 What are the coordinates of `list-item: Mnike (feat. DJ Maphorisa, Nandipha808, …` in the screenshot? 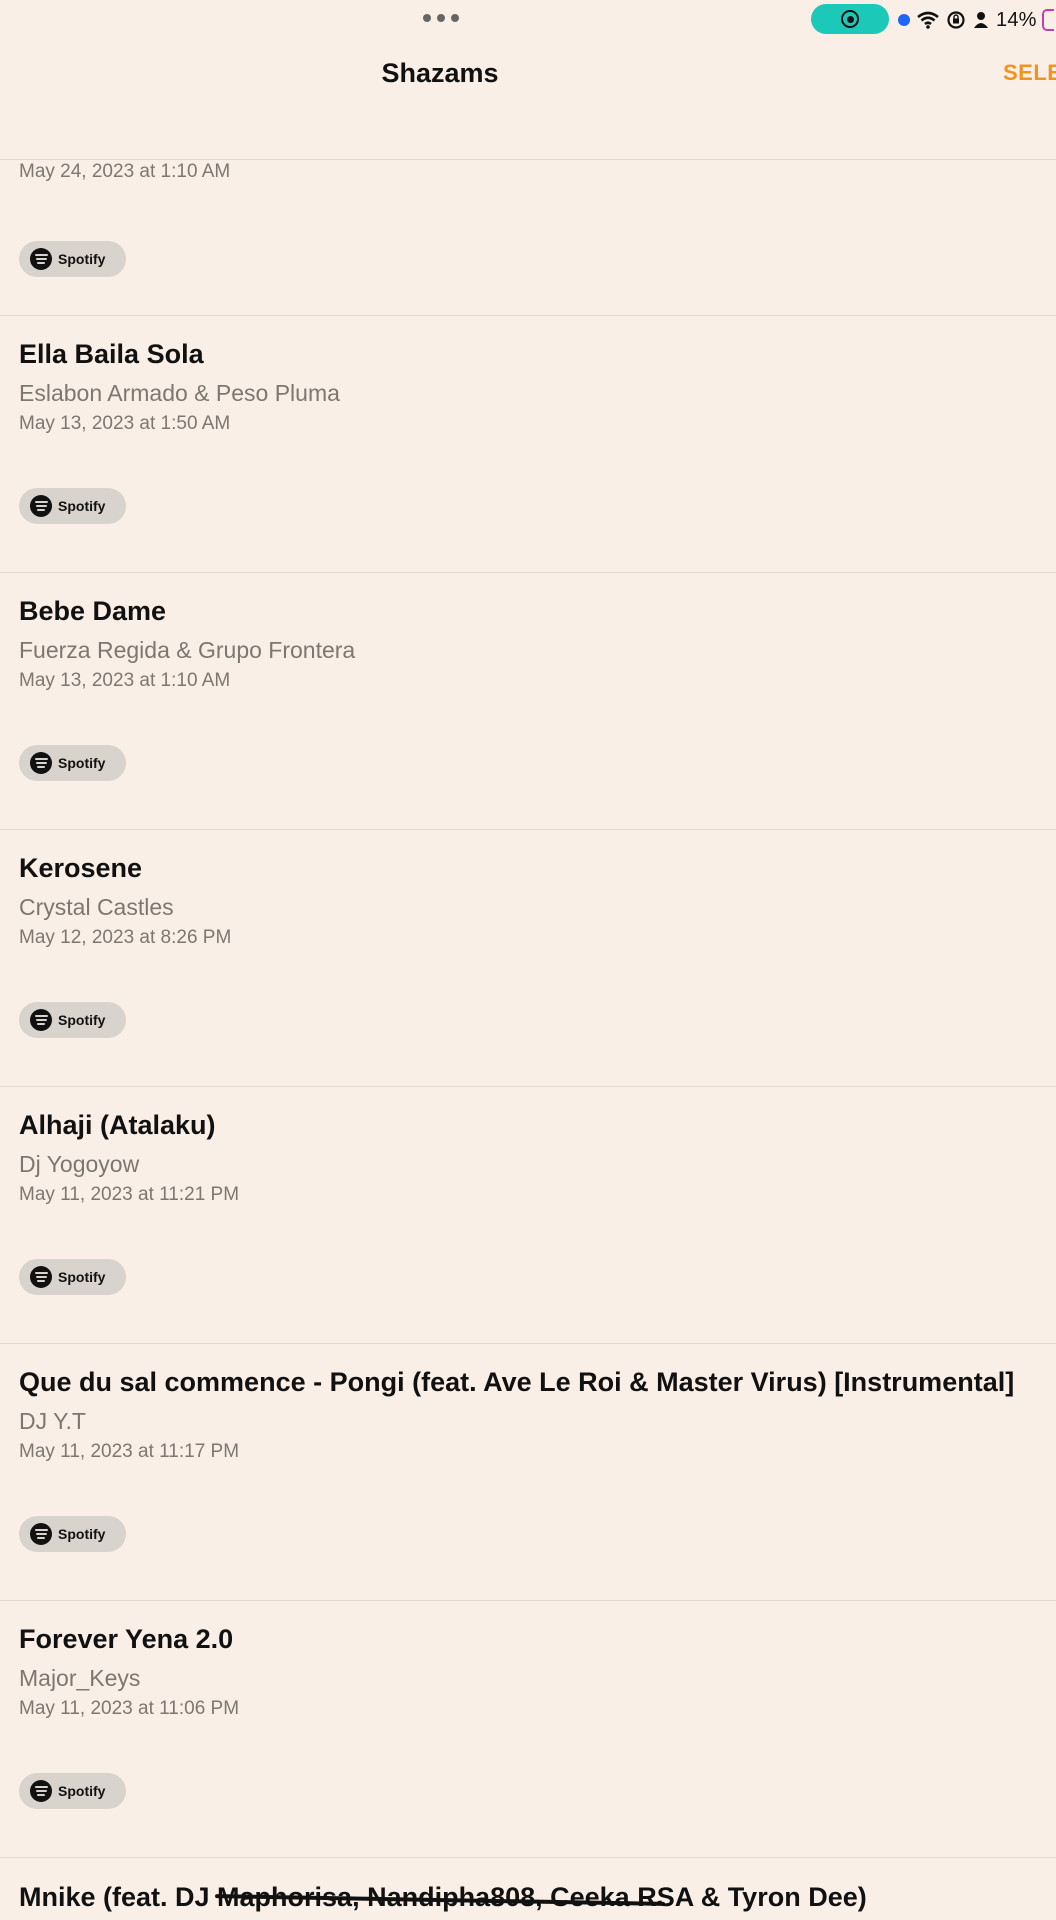 It's located at (528, 1889).